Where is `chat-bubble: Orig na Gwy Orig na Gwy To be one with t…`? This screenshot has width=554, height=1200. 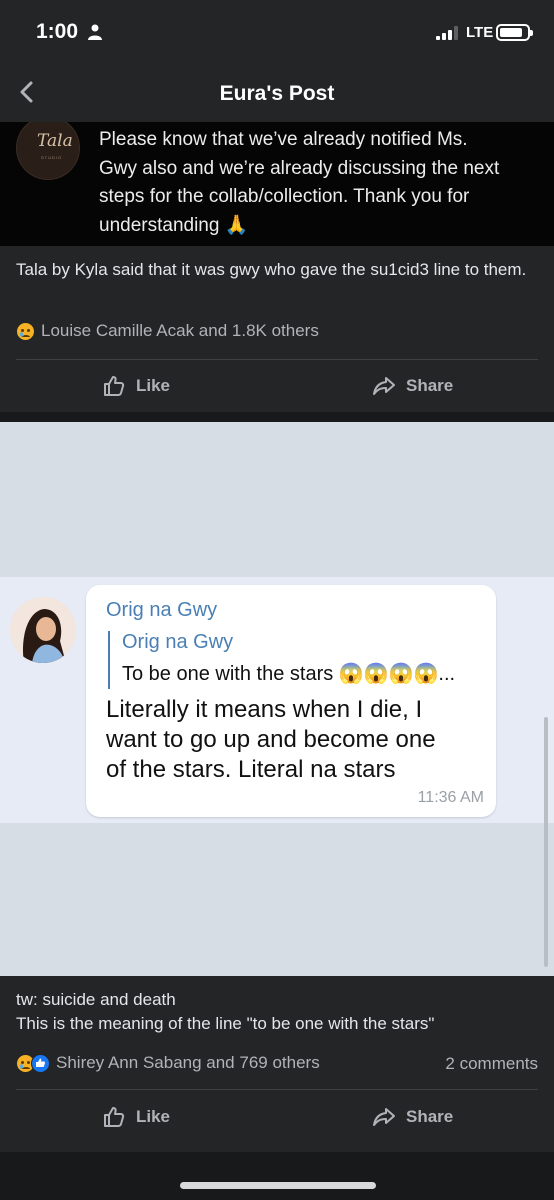
chat-bubble: Orig na Gwy Orig na Gwy To be one with t… is located at coordinates (291, 701).